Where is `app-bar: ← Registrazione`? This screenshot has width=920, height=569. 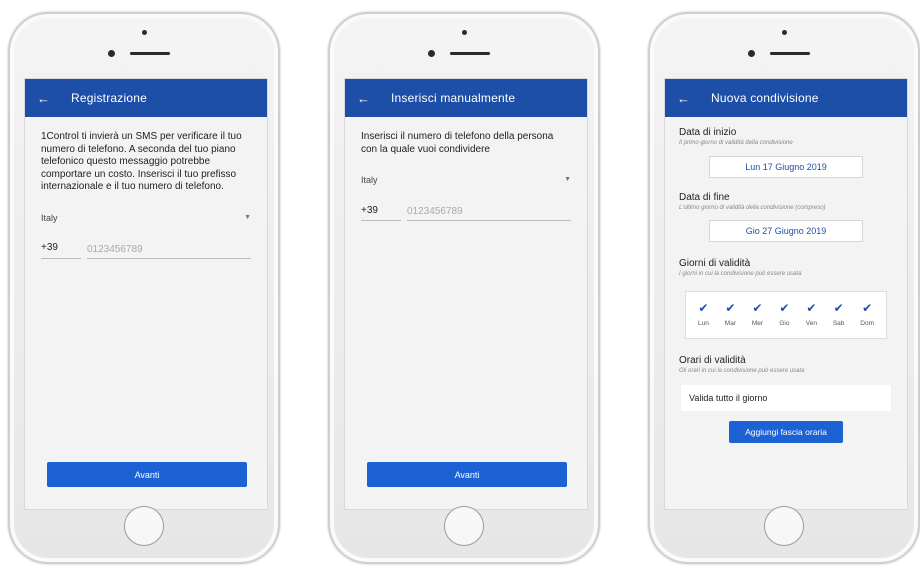 app-bar: ← Registrazione is located at coordinates (146, 98).